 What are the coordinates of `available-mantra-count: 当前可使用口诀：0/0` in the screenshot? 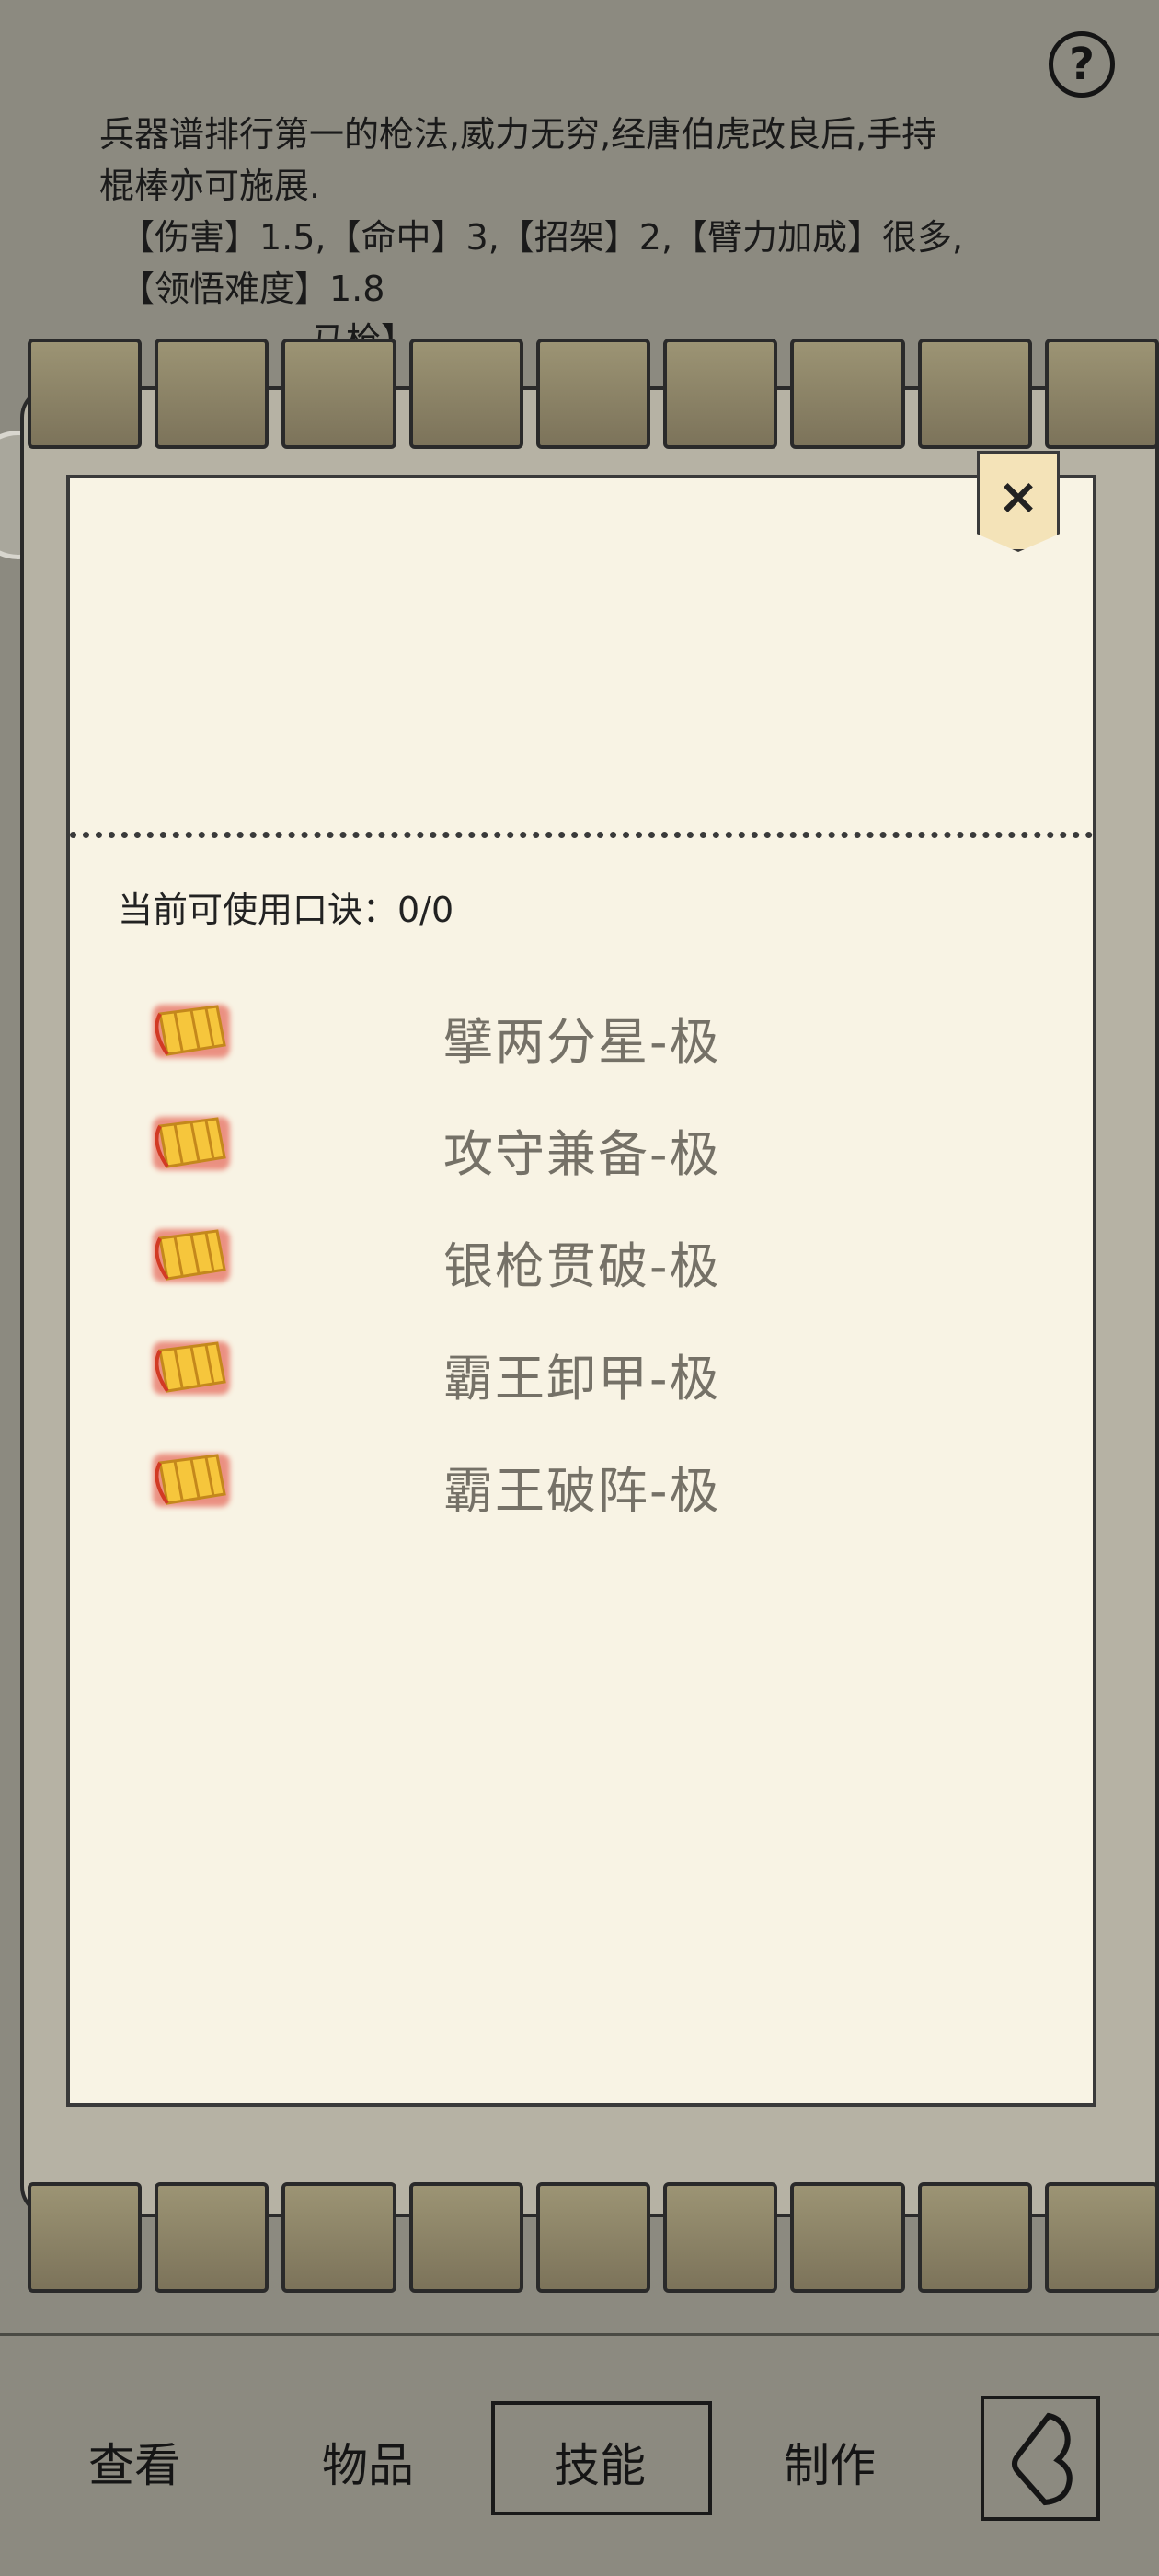 It's located at (286, 910).